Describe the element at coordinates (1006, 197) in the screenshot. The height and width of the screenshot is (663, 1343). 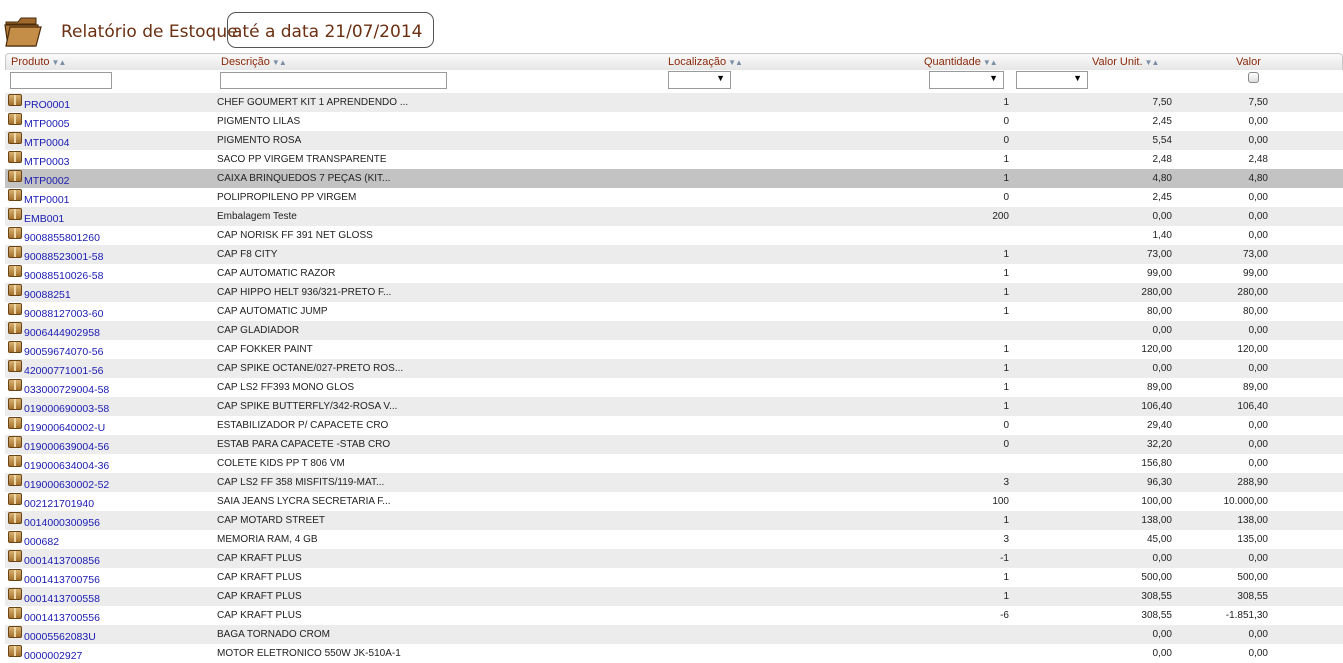
I see `quantity-cell: 0` at that location.